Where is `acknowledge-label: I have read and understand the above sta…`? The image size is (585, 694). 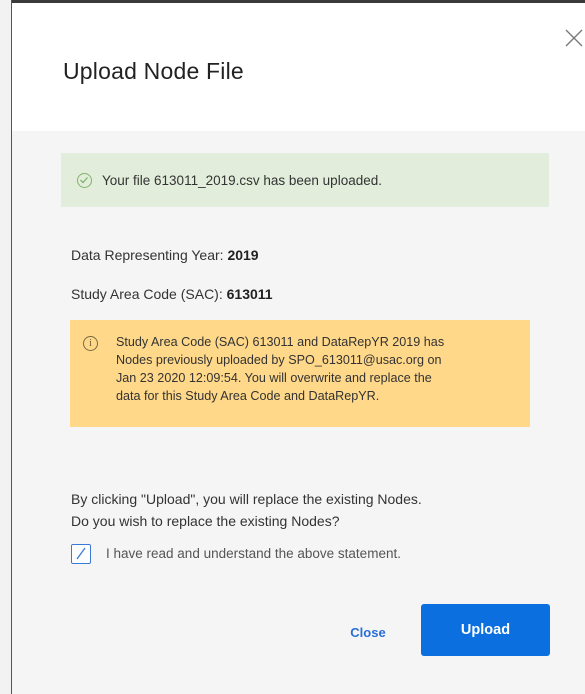
acknowledge-label: I have read and understand the above sta… is located at coordinates (253, 553).